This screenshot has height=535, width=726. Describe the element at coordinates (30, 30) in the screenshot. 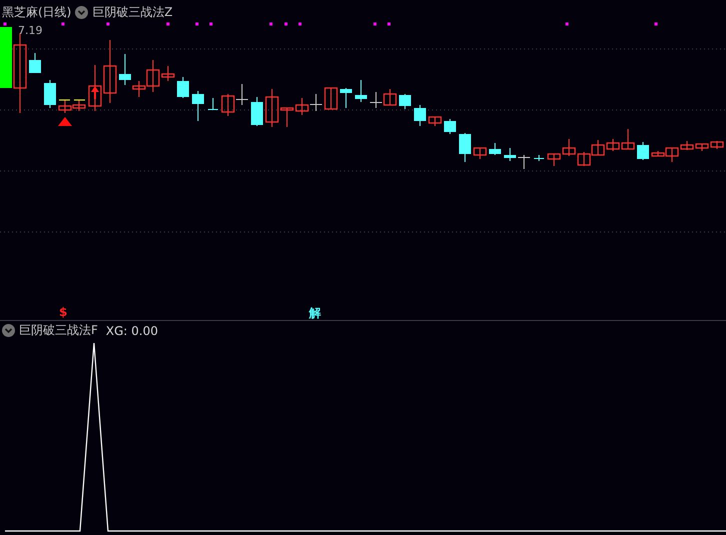

I see `price-label: 7.19` at that location.